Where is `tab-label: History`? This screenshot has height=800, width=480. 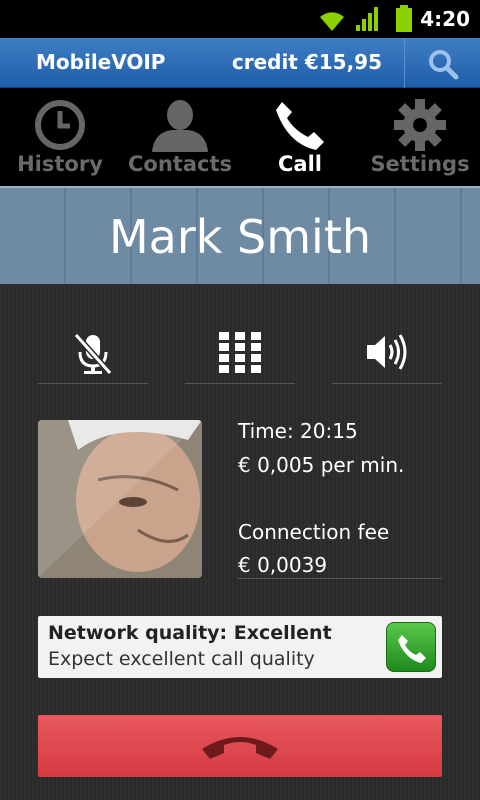
tab-label: History is located at coordinates (60, 164).